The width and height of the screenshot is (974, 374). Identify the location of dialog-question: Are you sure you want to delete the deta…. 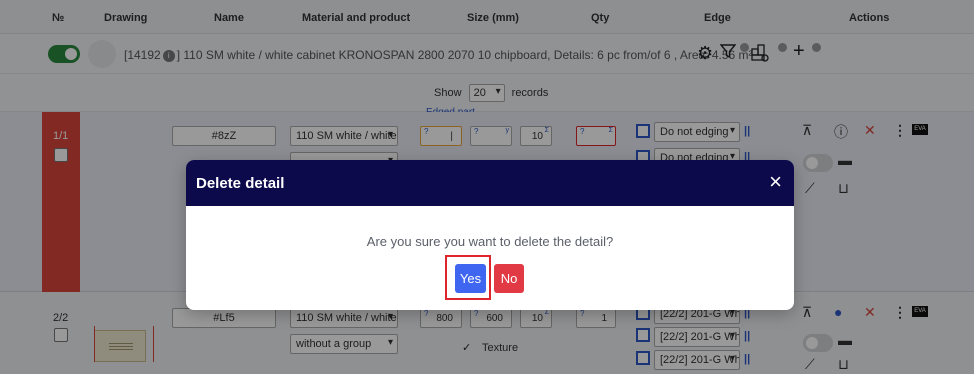
(490, 241).